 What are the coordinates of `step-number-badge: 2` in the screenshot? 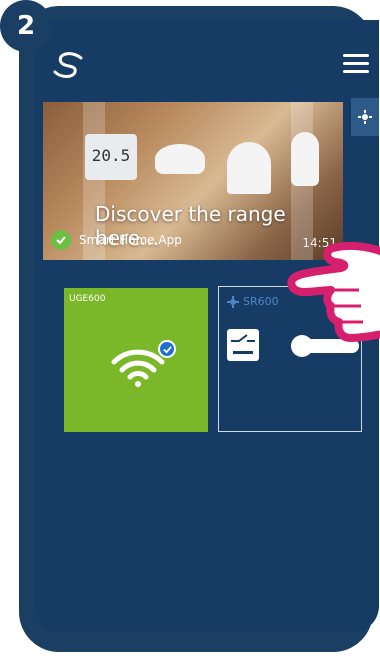 It's located at (26, 26).